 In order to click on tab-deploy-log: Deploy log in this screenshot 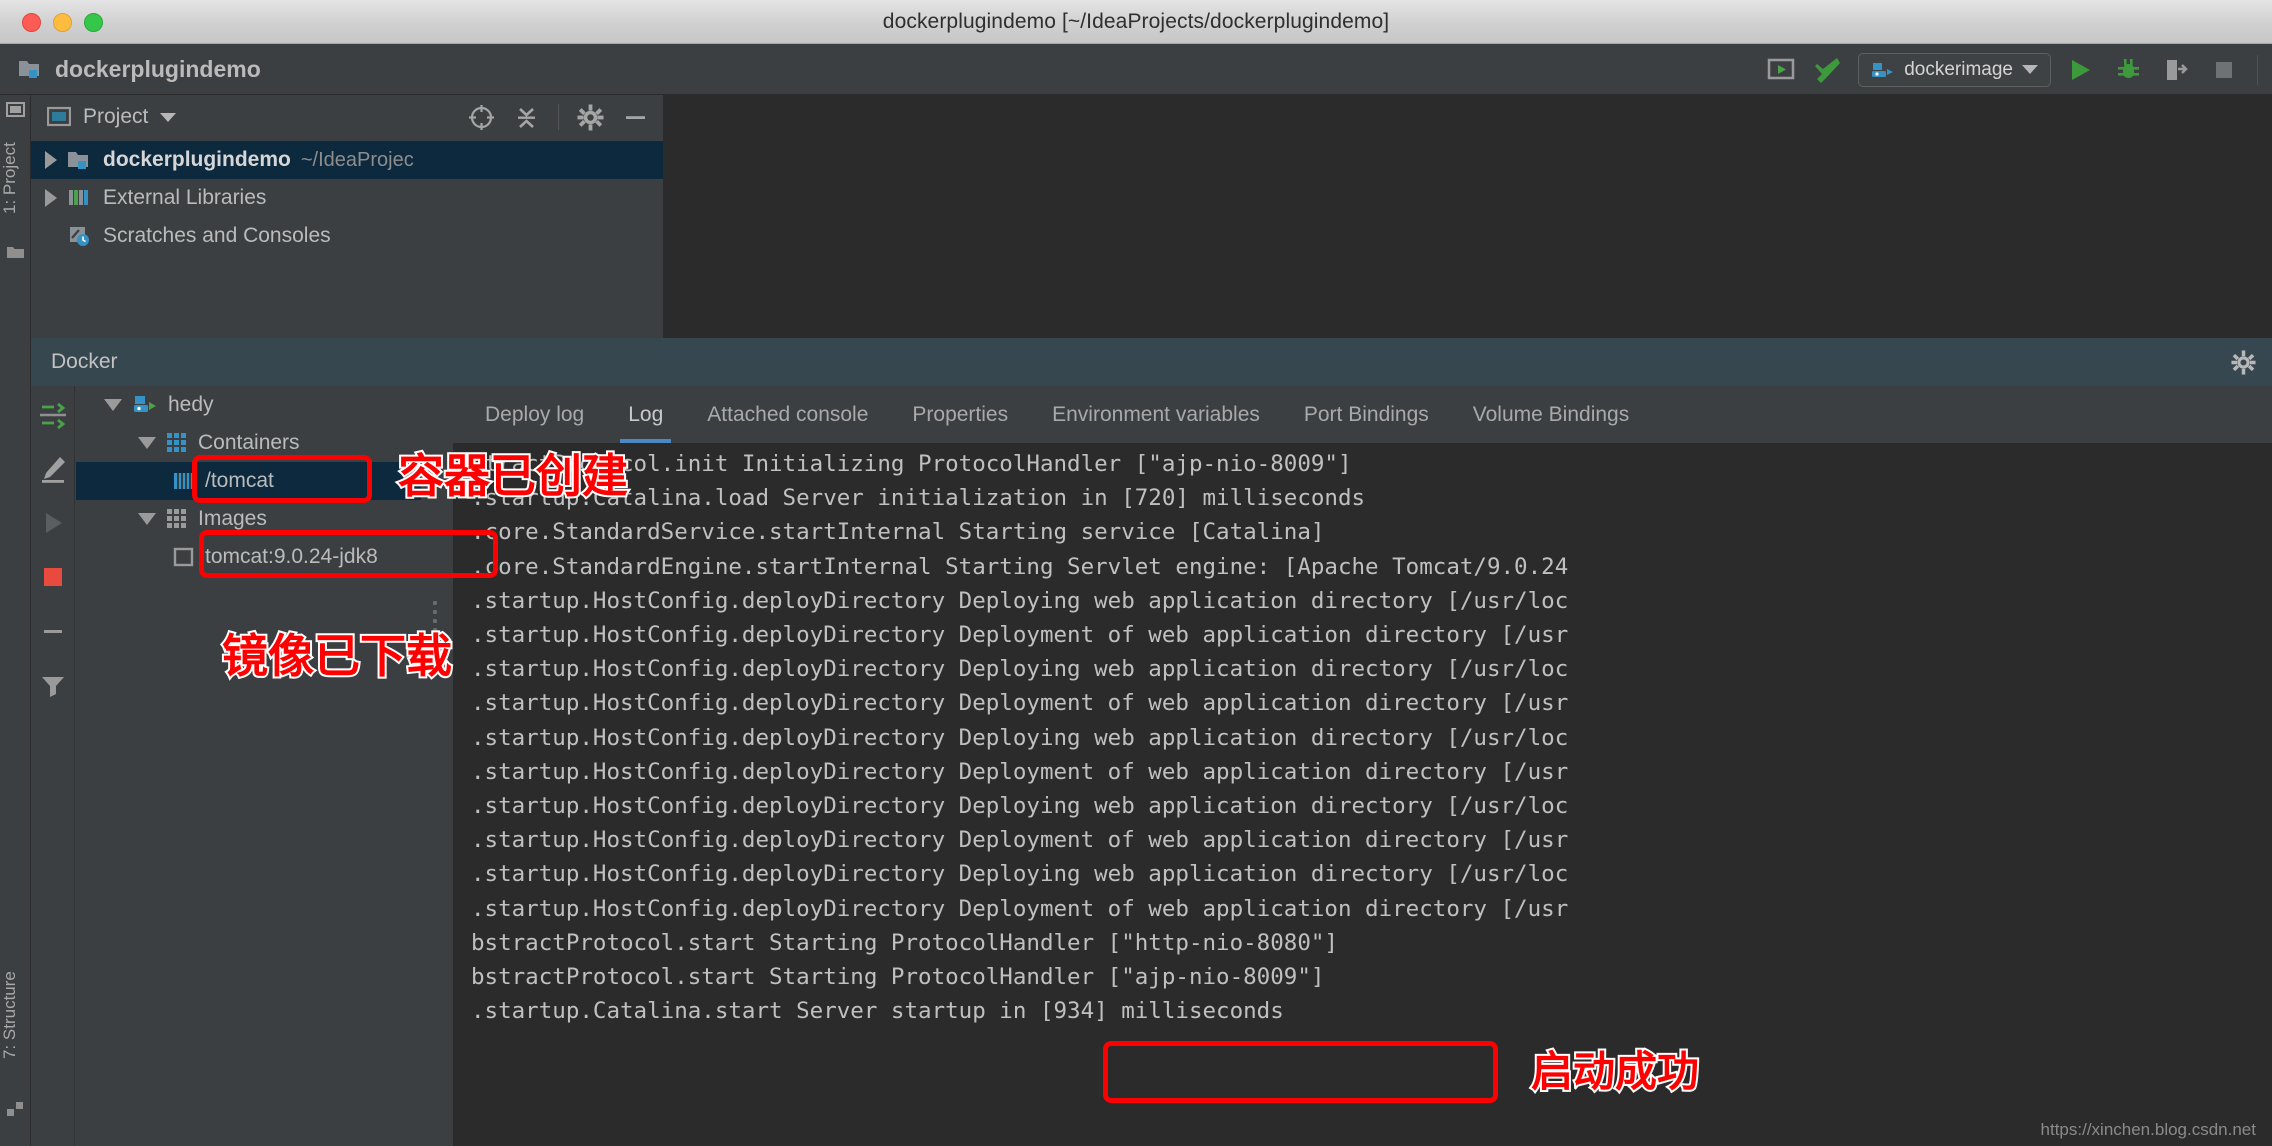, I will do `click(534, 414)`.